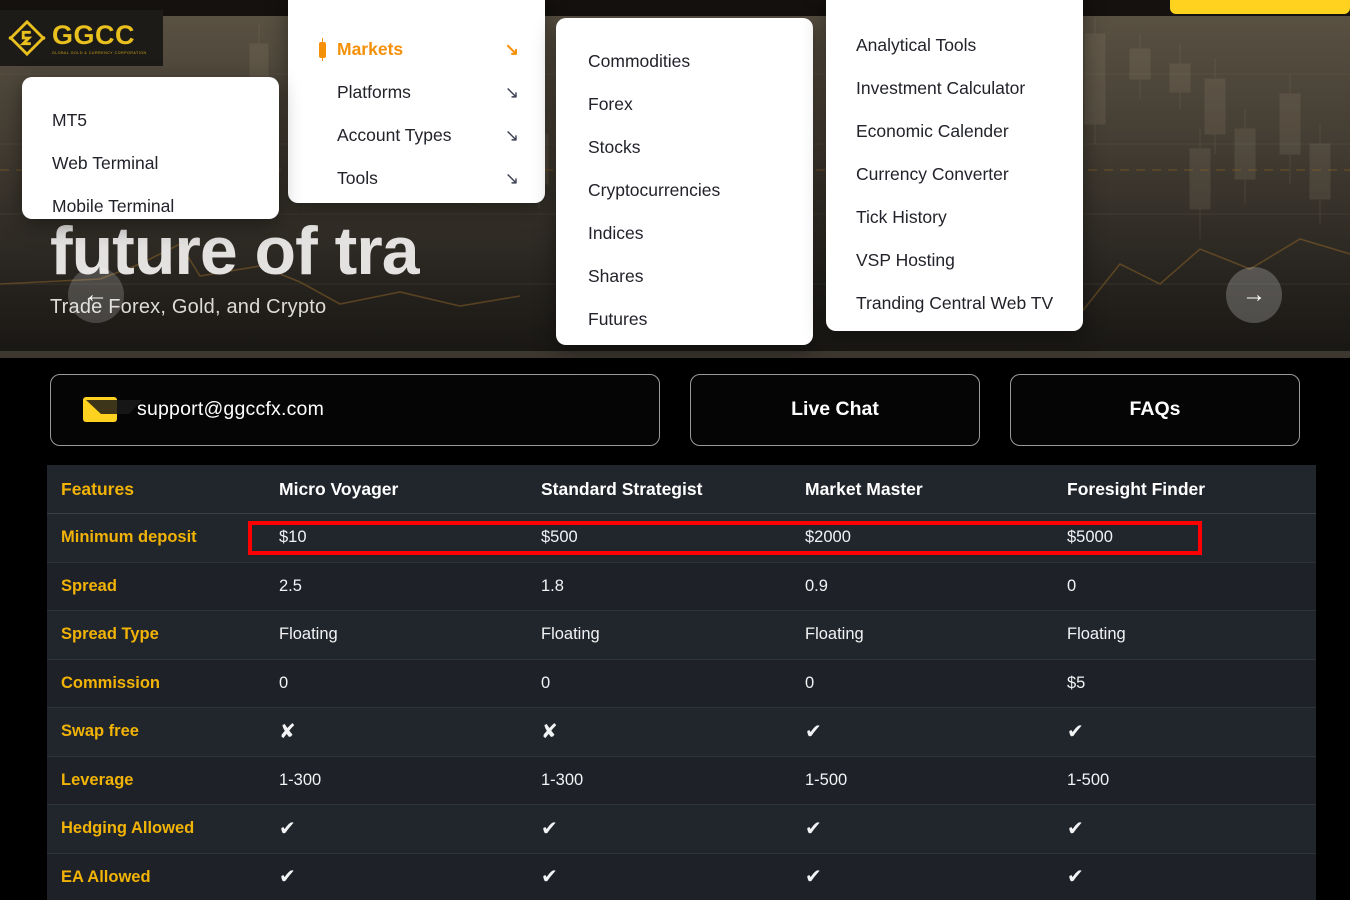  Describe the element at coordinates (905, 260) in the screenshot. I see `tools-item-label: VSP Hosting` at that location.